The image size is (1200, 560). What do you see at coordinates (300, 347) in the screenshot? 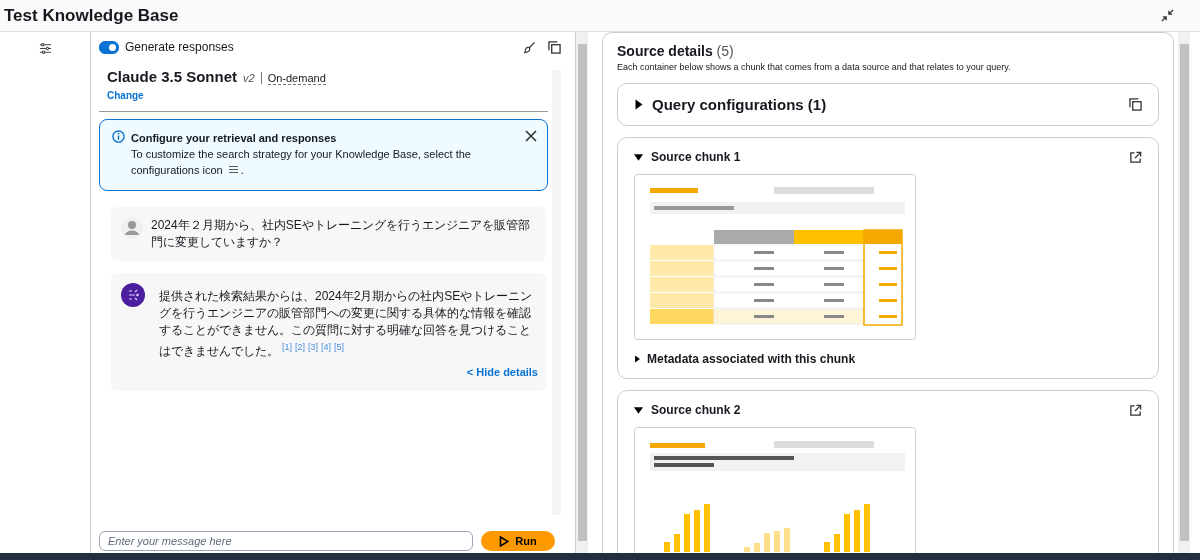
I see `citation-link: [2]` at bounding box center [300, 347].